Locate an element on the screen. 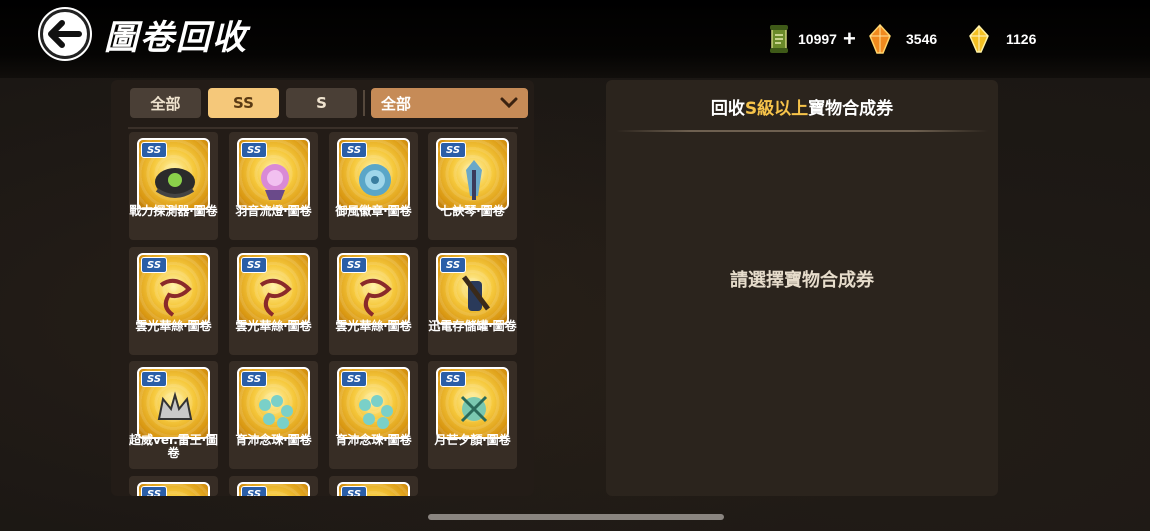 This screenshot has height=531, width=1150. item-card: SS 御風徽章‧圖卷 is located at coordinates (373, 186).